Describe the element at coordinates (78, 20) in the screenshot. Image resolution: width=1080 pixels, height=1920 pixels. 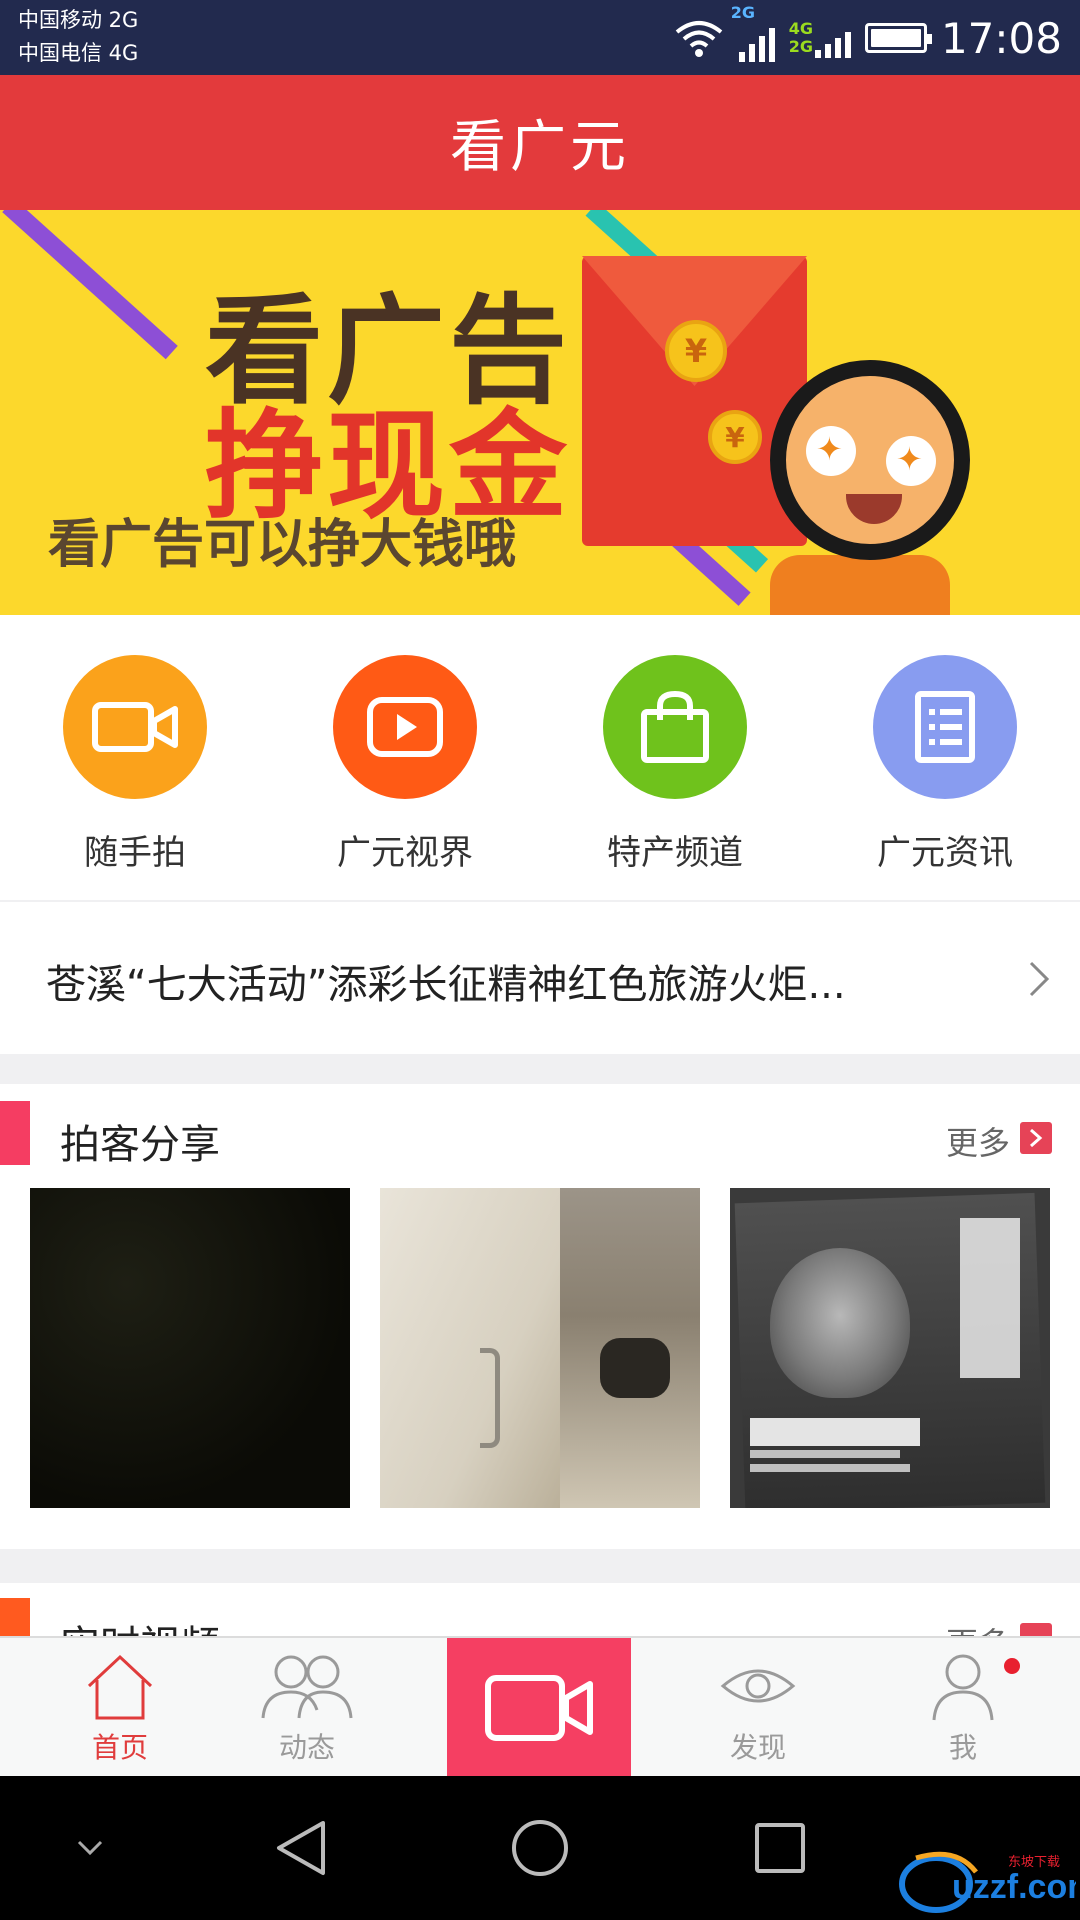
I see `carrier-1: 中国移动 2G` at that location.